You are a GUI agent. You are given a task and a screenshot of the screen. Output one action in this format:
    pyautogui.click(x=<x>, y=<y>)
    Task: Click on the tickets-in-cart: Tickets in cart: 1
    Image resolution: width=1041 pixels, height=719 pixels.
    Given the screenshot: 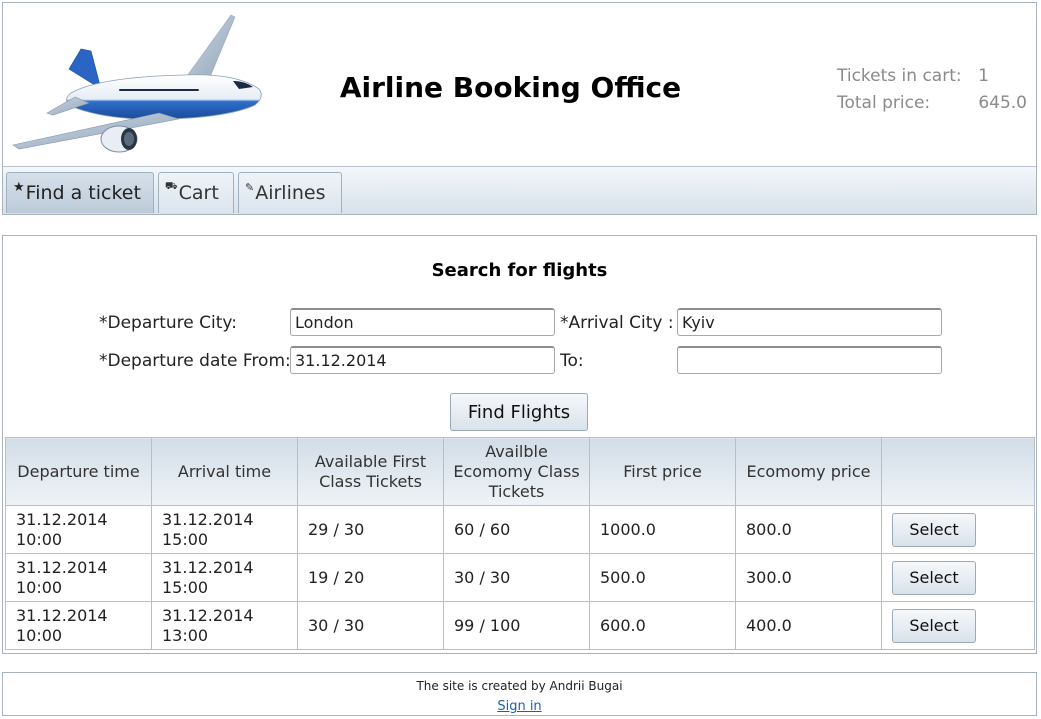 What is the action you would take?
    pyautogui.click(x=932, y=76)
    